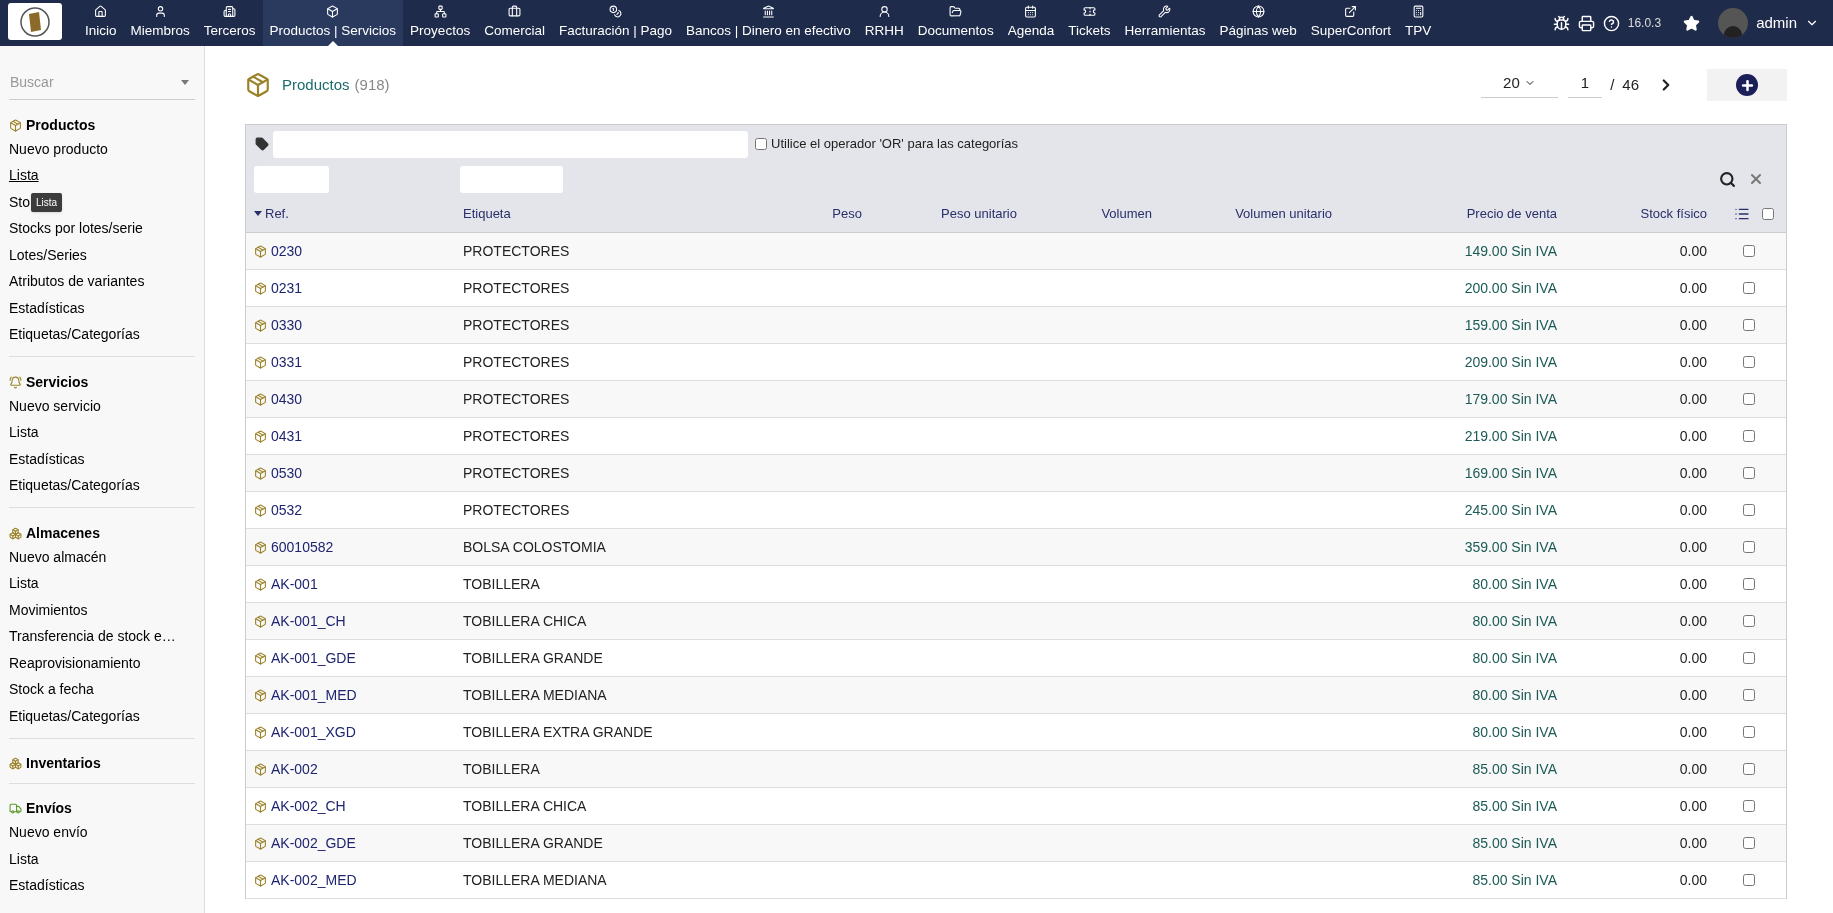  I want to click on sidebar-link: Sto, so click(19, 202).